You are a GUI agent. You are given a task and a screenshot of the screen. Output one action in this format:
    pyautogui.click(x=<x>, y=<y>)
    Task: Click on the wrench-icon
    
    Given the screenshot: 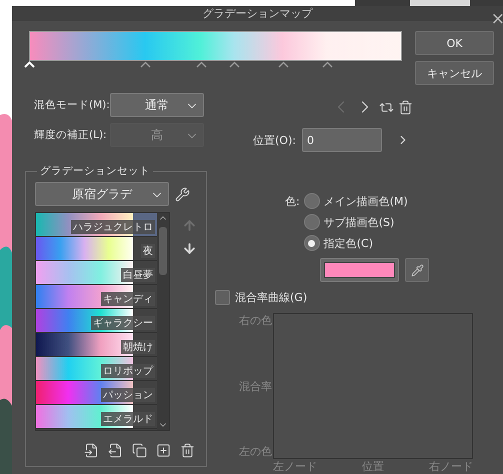 What is the action you would take?
    pyautogui.click(x=182, y=194)
    